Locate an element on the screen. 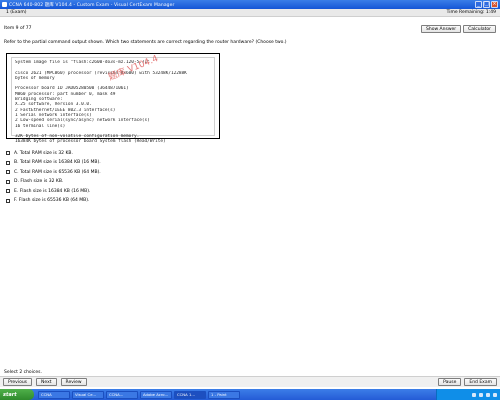  status-text: Select 2 choices. is located at coordinates (23, 372).